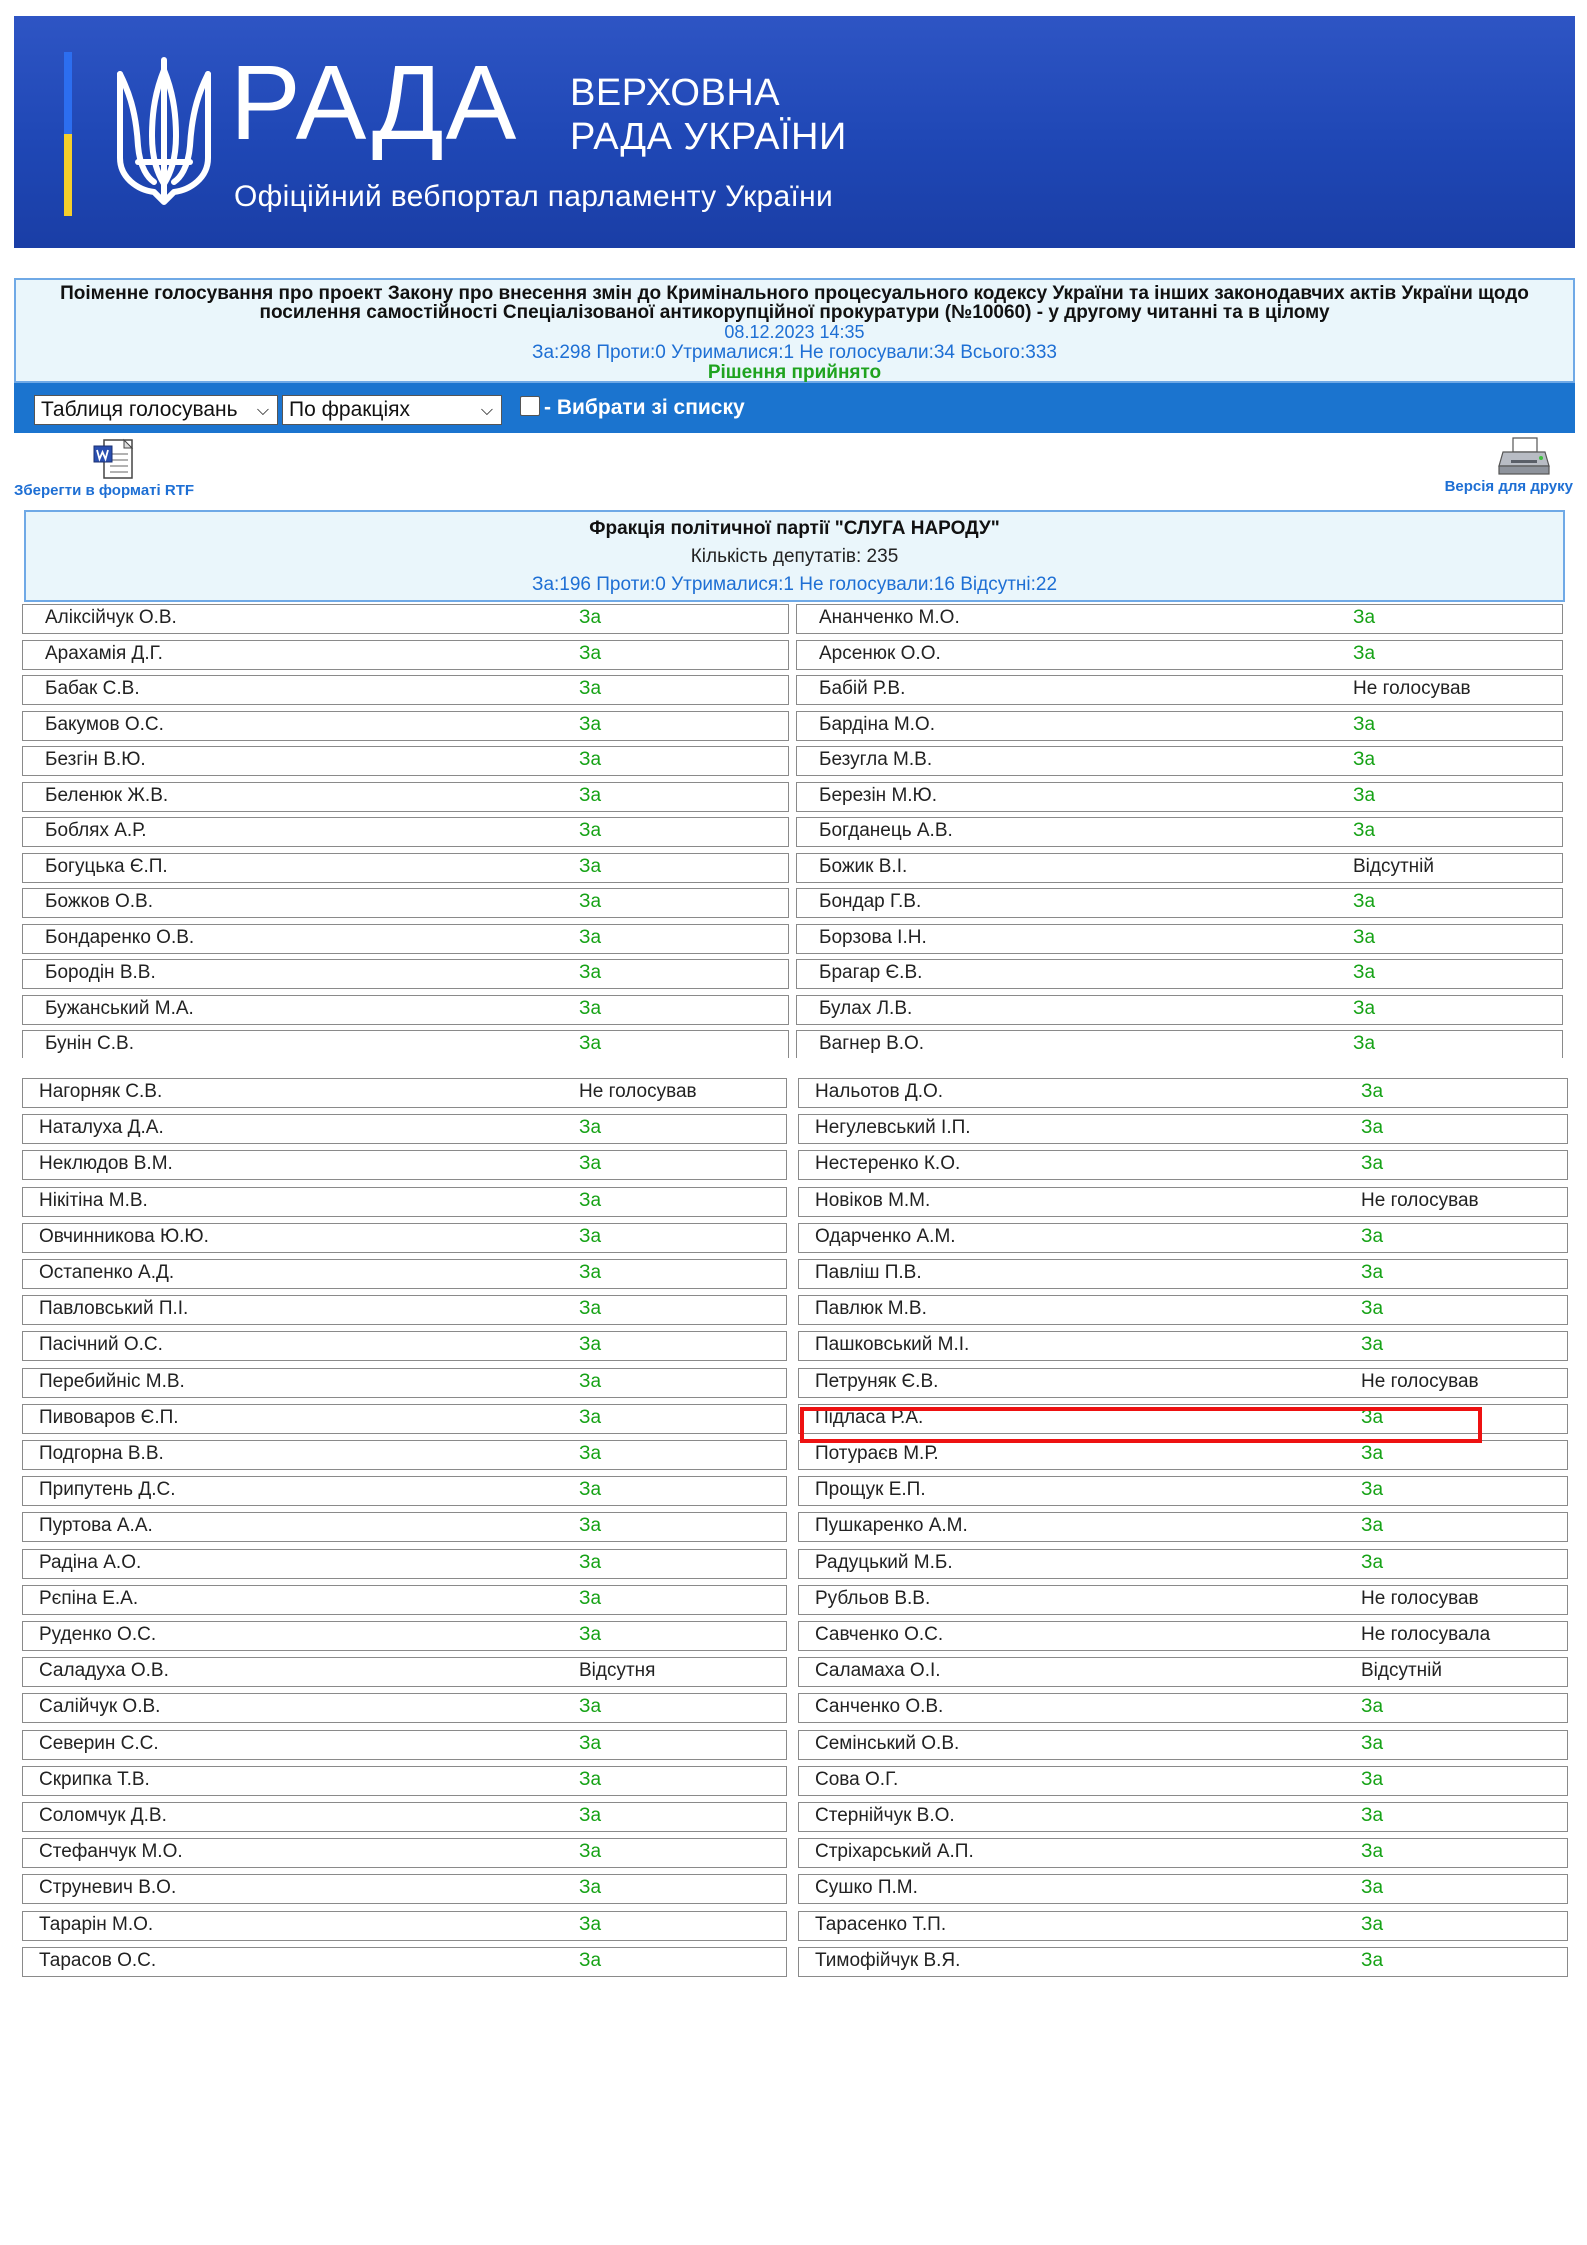  I want to click on deputy-name: Пушкаренко А.М., so click(891, 1526).